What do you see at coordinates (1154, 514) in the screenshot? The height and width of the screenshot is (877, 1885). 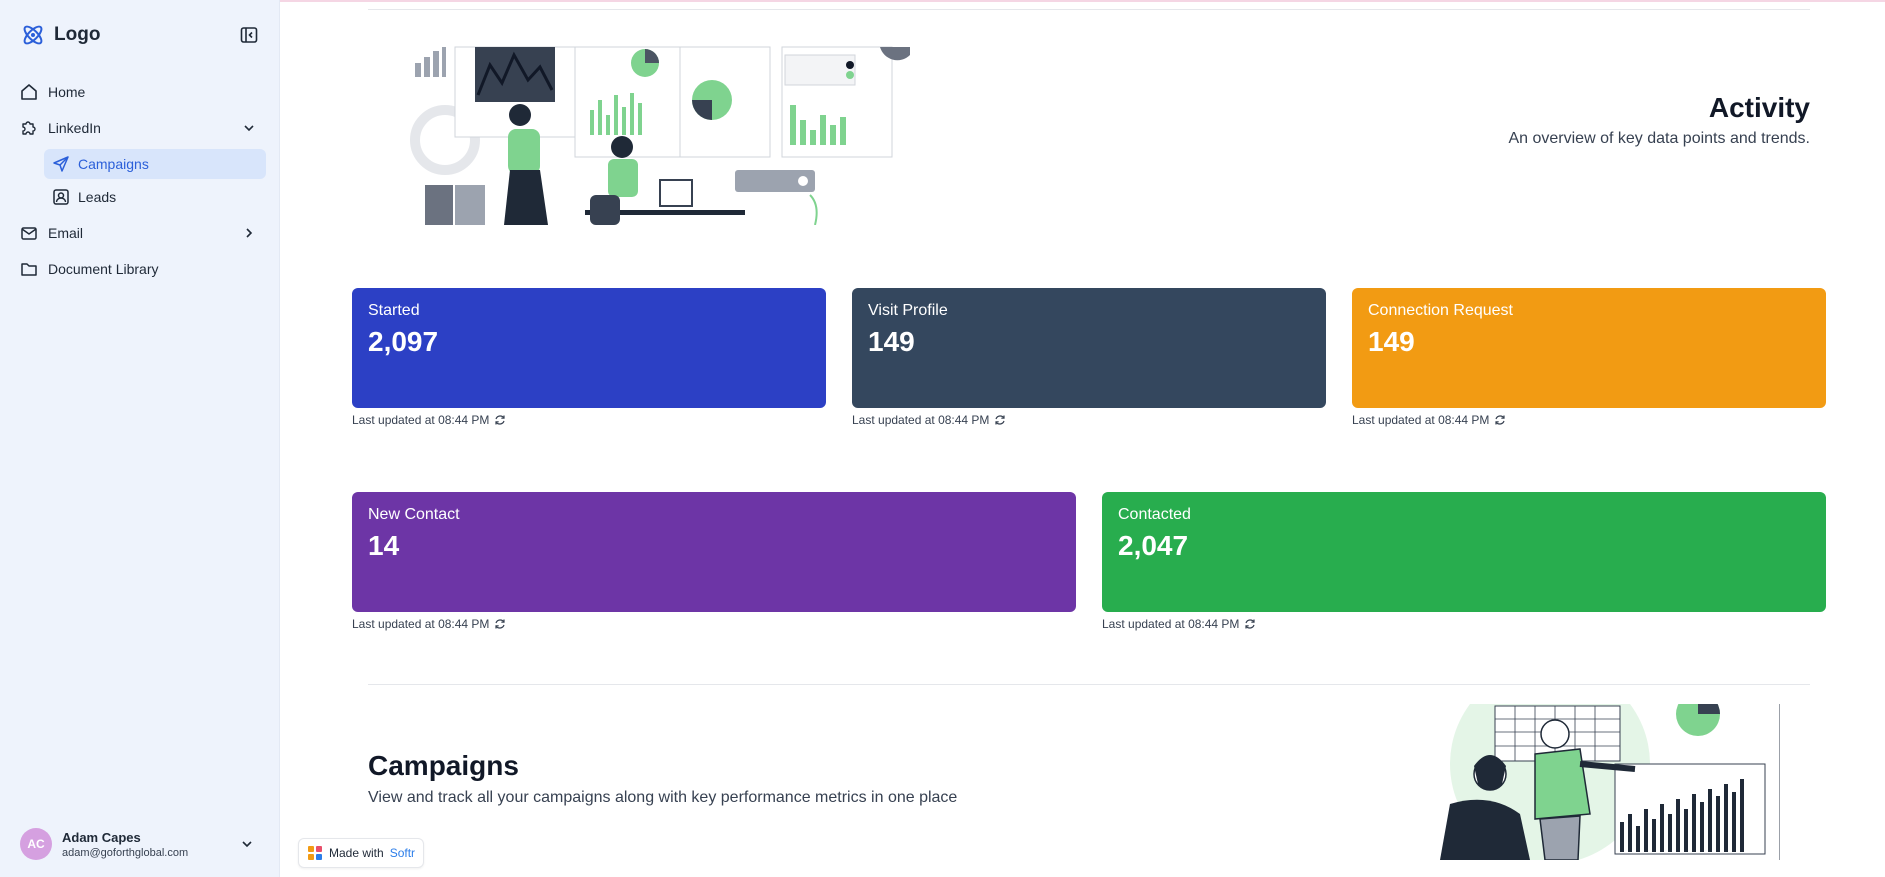 I see `stat-label: Contacted` at bounding box center [1154, 514].